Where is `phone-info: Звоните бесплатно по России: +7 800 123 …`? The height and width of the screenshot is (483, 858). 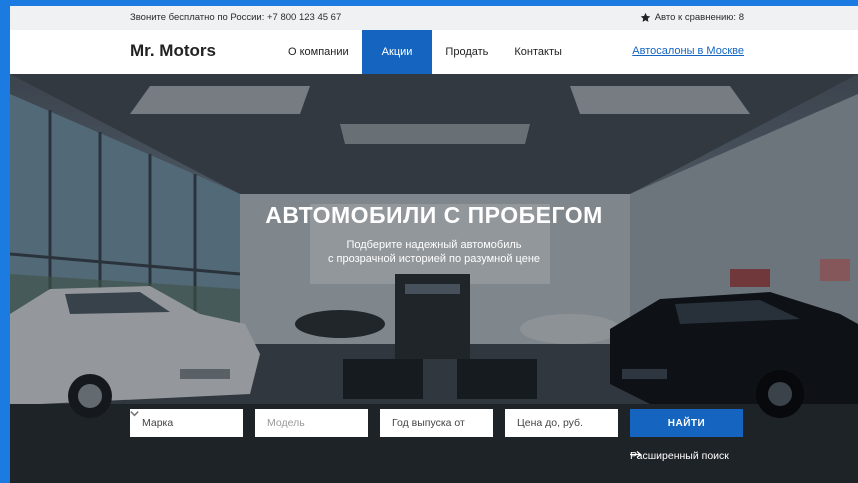 phone-info: Звоните бесплатно по России: +7 800 123 … is located at coordinates (235, 17).